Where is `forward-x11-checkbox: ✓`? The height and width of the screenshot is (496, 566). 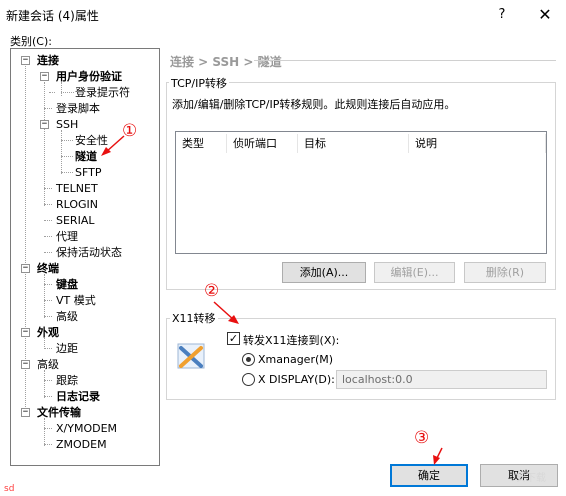
forward-x11-checkbox: ✓ is located at coordinates (233, 338).